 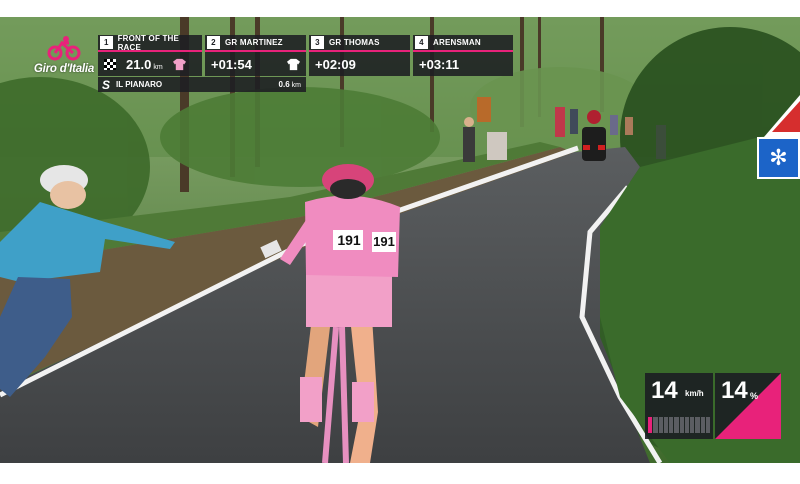 What do you see at coordinates (463, 64) in the screenshot?
I see `card-body: +03:11` at bounding box center [463, 64].